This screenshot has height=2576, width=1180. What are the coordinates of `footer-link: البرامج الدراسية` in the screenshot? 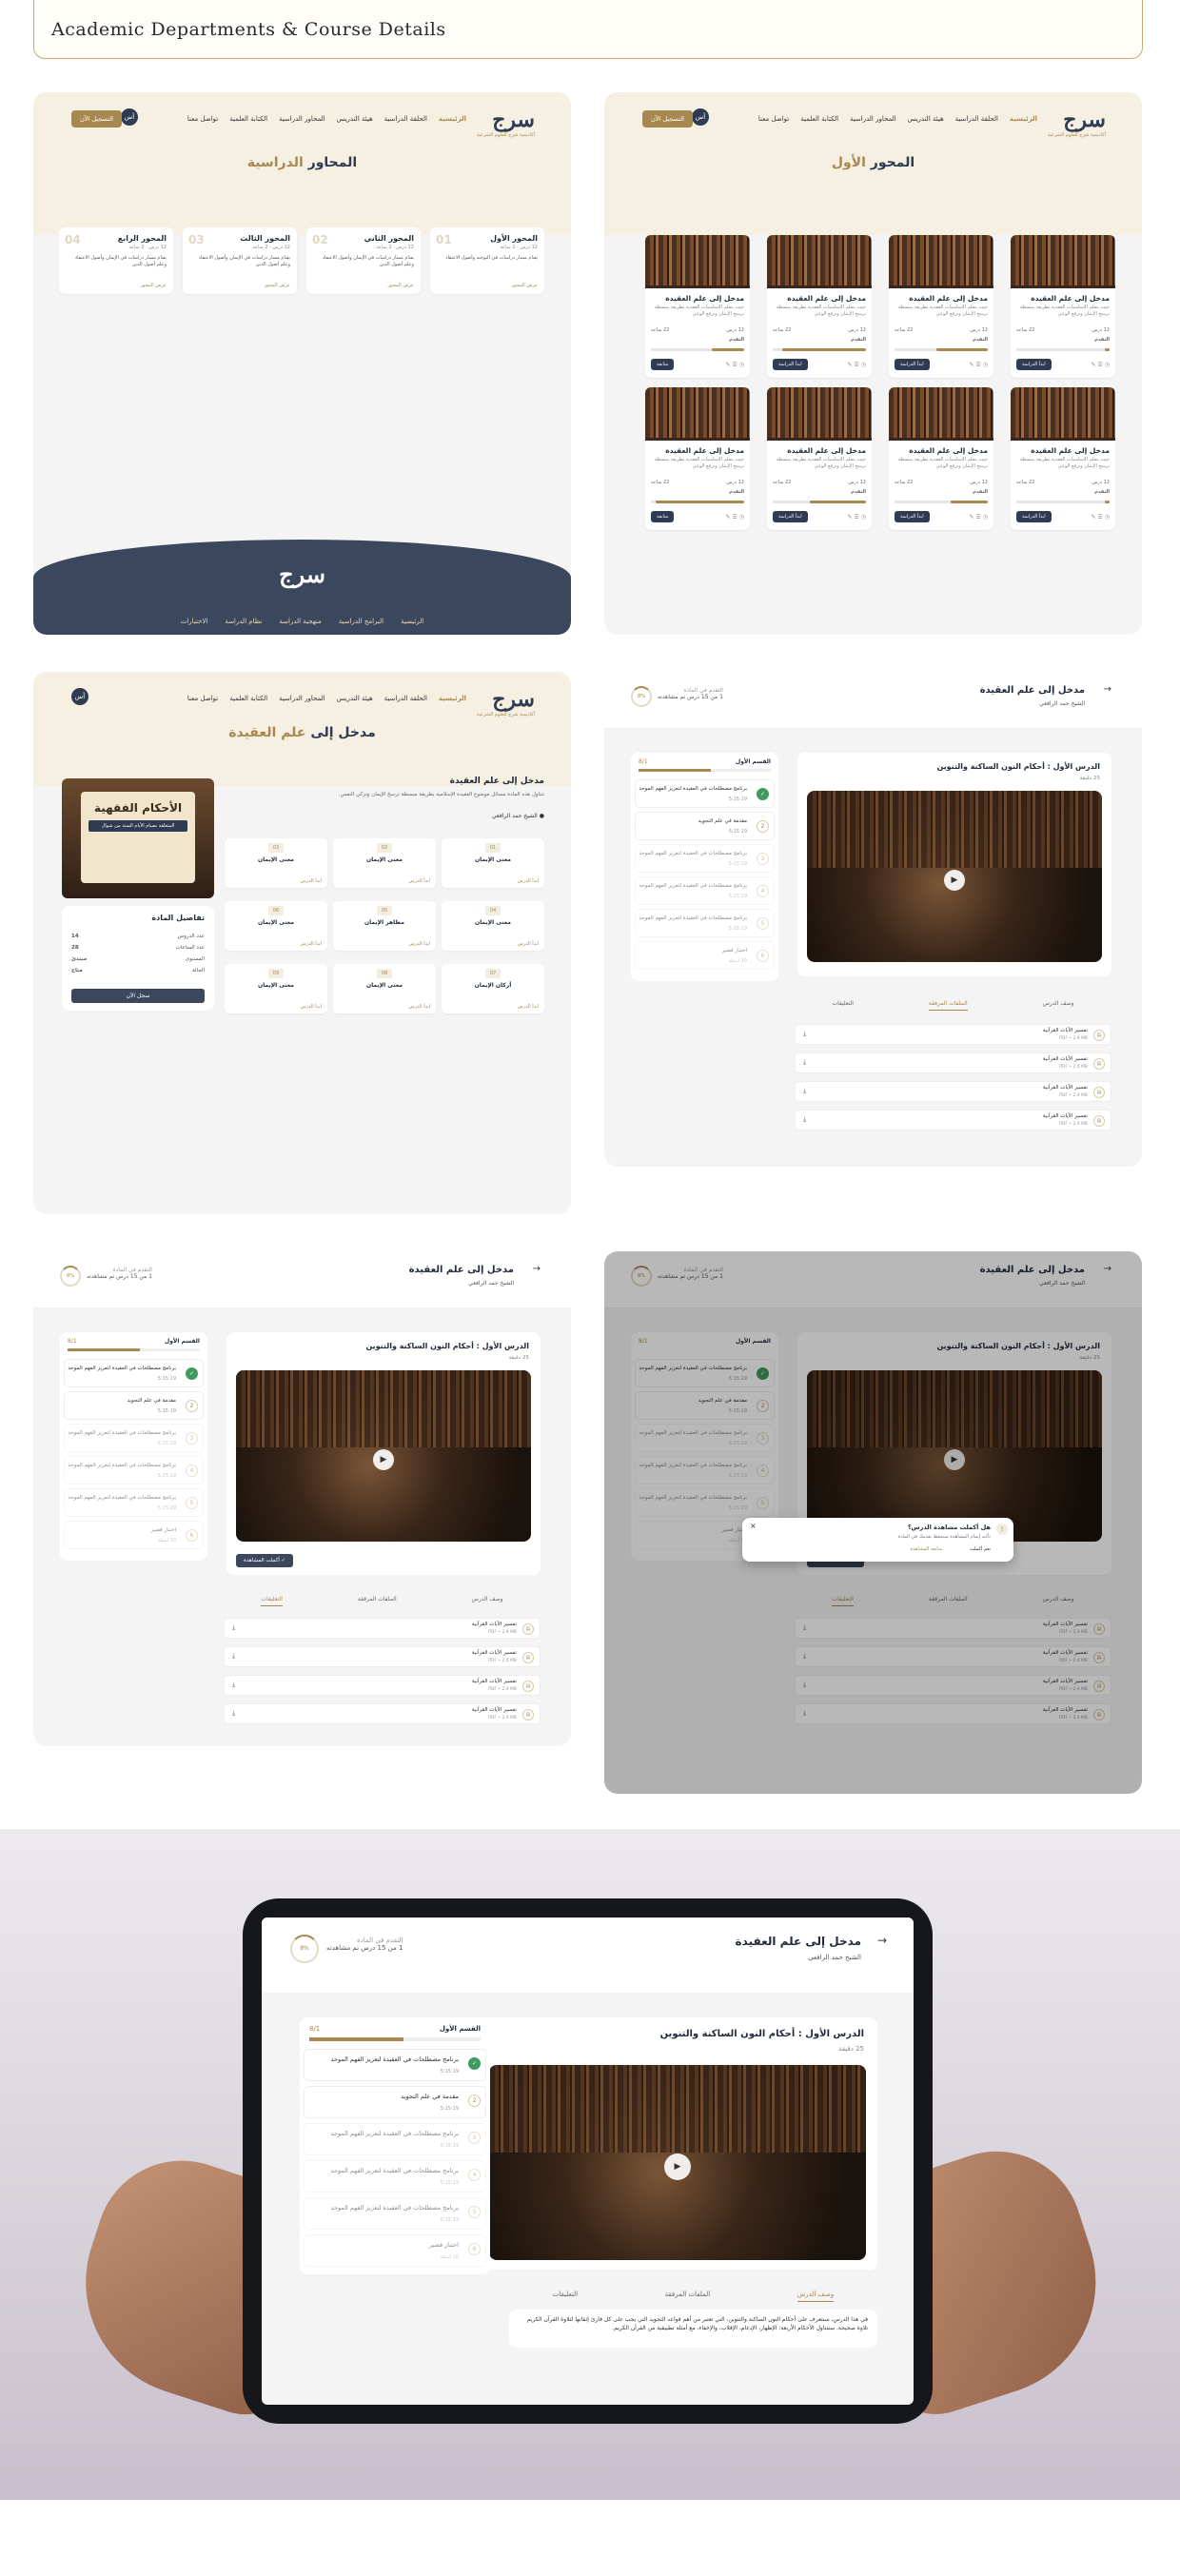 It's located at (362, 621).